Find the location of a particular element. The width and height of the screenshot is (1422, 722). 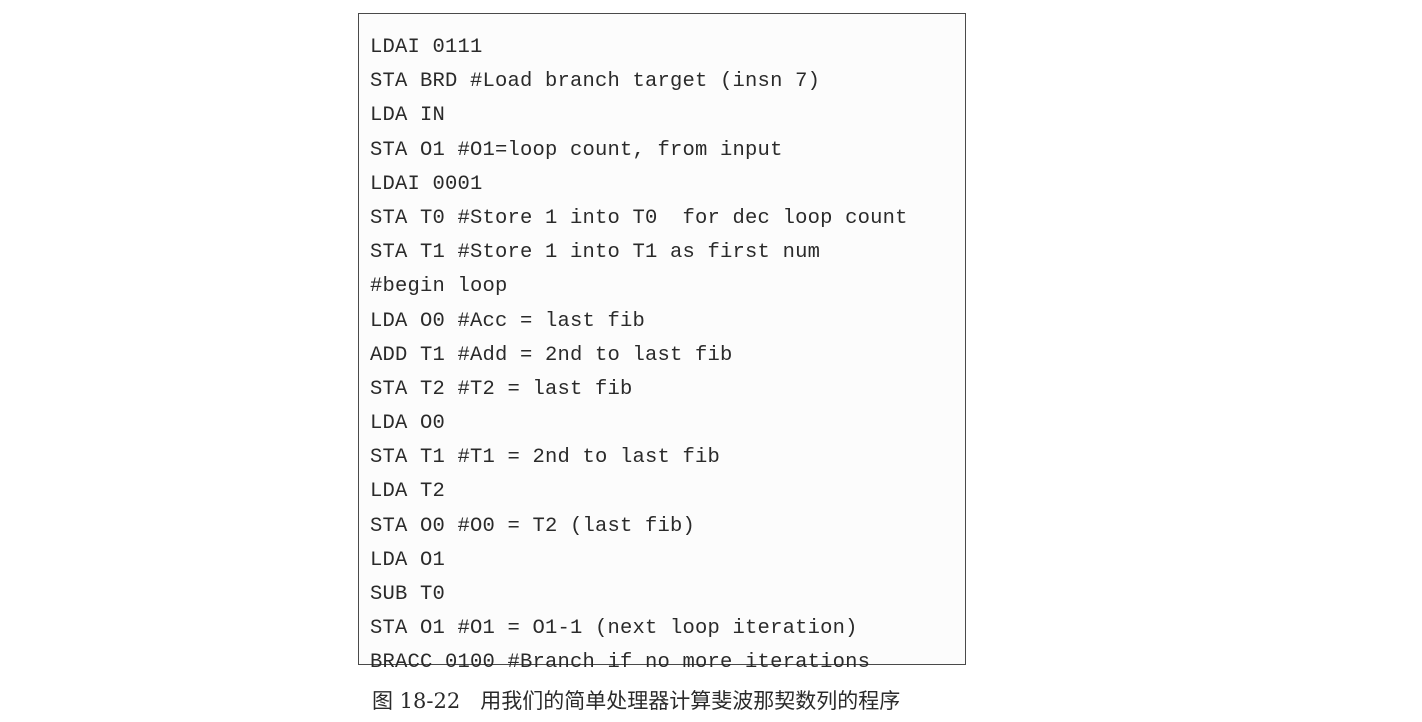

code-line: STA O1 #O1 = O1-1 (next loop iteration) is located at coordinates (614, 629).